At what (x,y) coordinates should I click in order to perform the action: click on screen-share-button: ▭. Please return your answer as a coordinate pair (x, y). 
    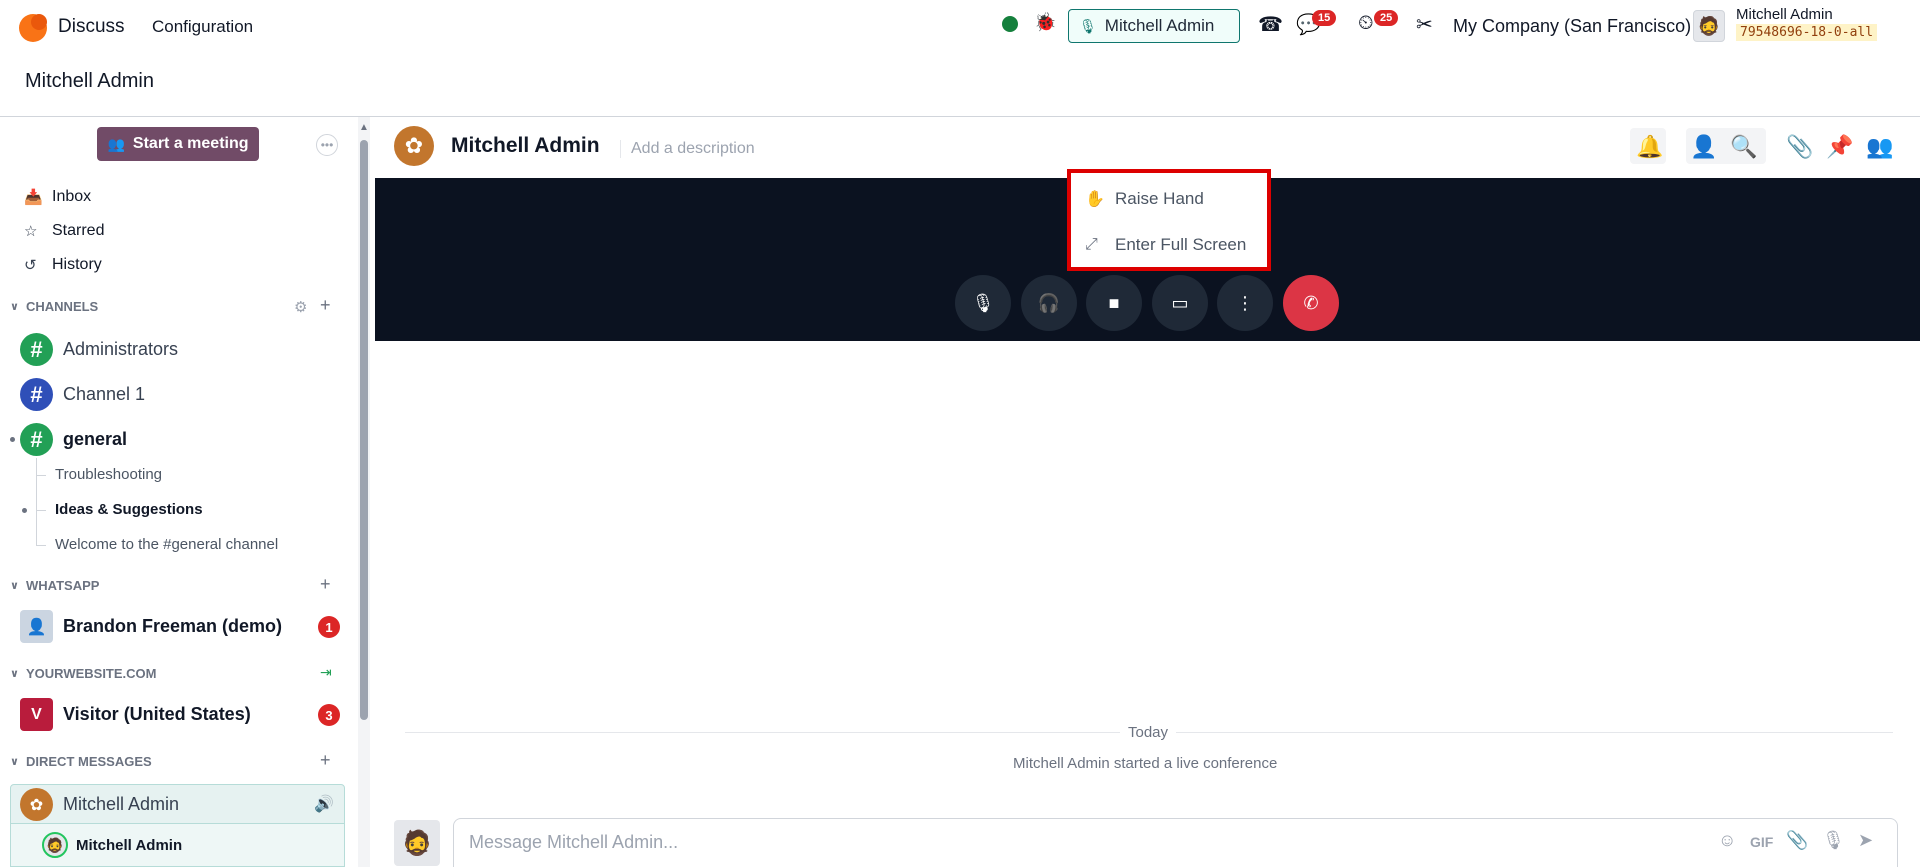
    Looking at the image, I should click on (1180, 303).